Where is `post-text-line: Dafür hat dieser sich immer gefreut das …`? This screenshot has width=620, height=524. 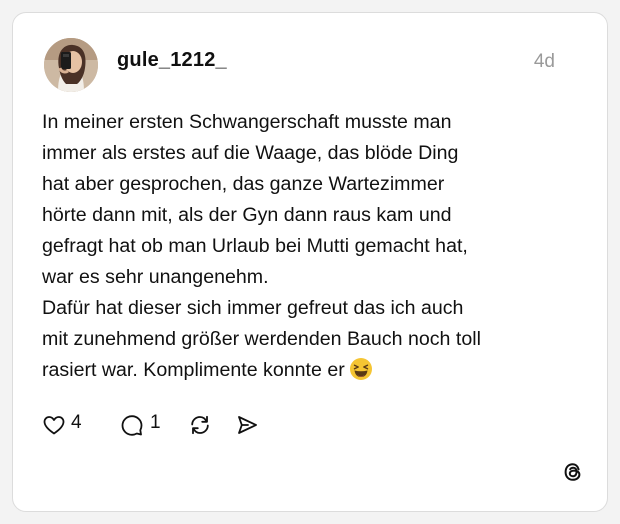
post-text-line: Dafür hat dieser sich immer gefreut das … is located at coordinates (253, 308).